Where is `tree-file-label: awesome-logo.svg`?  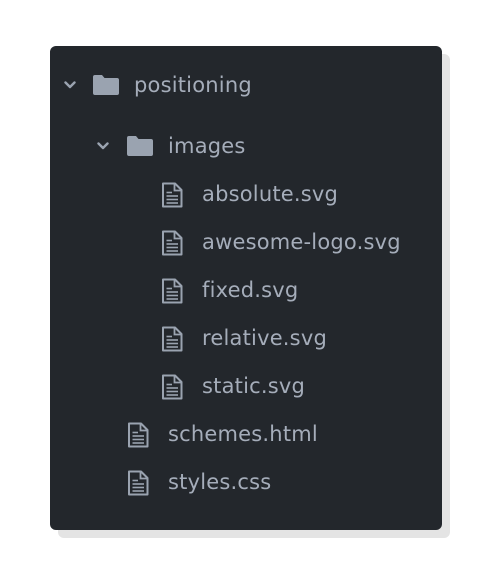 tree-file-label: awesome-logo.svg is located at coordinates (301, 242).